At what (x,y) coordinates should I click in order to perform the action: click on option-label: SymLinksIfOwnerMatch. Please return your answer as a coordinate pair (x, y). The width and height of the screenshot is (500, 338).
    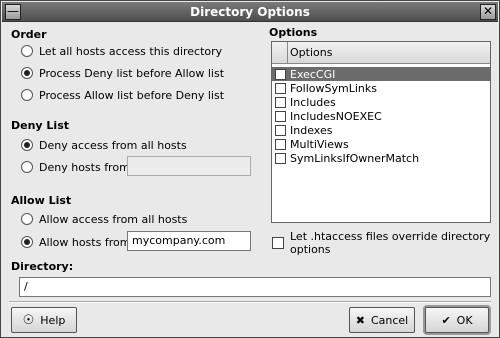
    Looking at the image, I should click on (355, 158).